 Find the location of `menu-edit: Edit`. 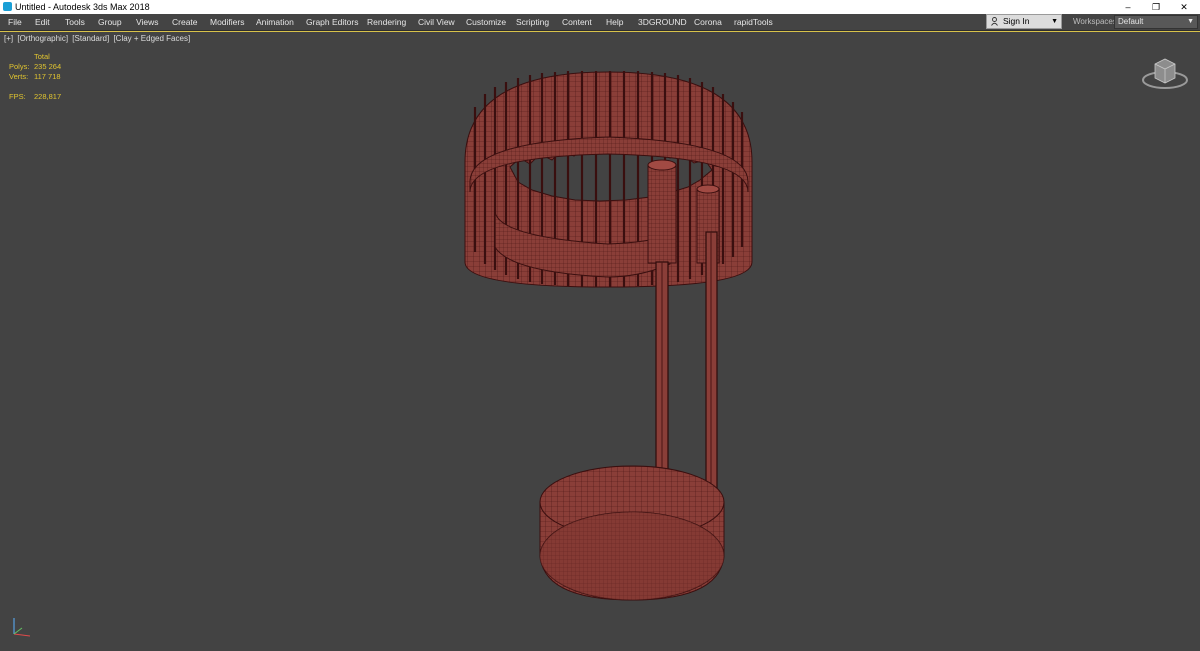

menu-edit: Edit is located at coordinates (42, 22).